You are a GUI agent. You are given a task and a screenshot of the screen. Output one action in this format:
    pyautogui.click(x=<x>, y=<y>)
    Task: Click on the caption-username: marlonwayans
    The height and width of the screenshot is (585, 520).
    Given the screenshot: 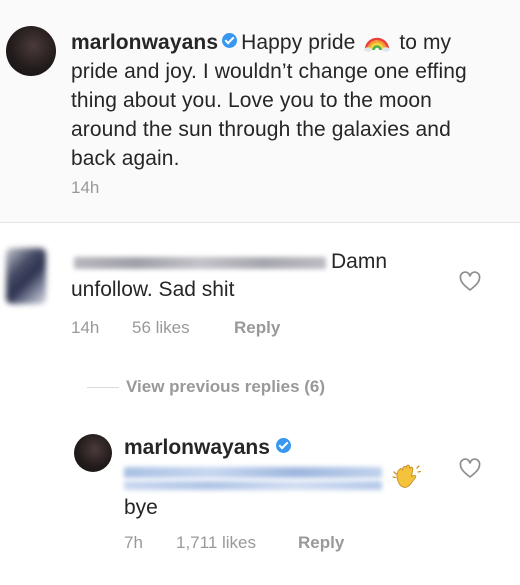 What is the action you would take?
    pyautogui.click(x=144, y=42)
    